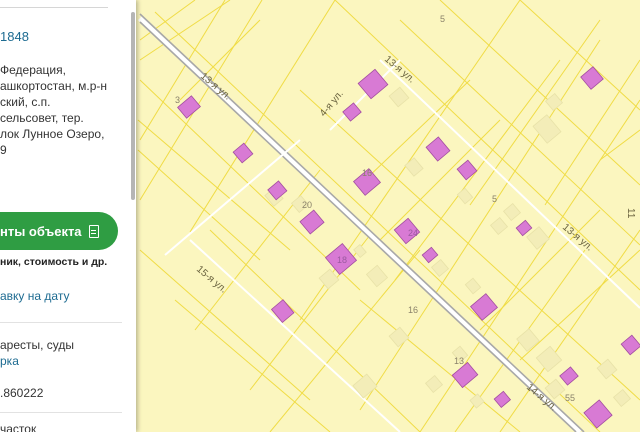 The height and width of the screenshot is (432, 640). What do you see at coordinates (54, 262) in the screenshot?
I see `documents-subtitle: ник, стоимость и др.` at bounding box center [54, 262].